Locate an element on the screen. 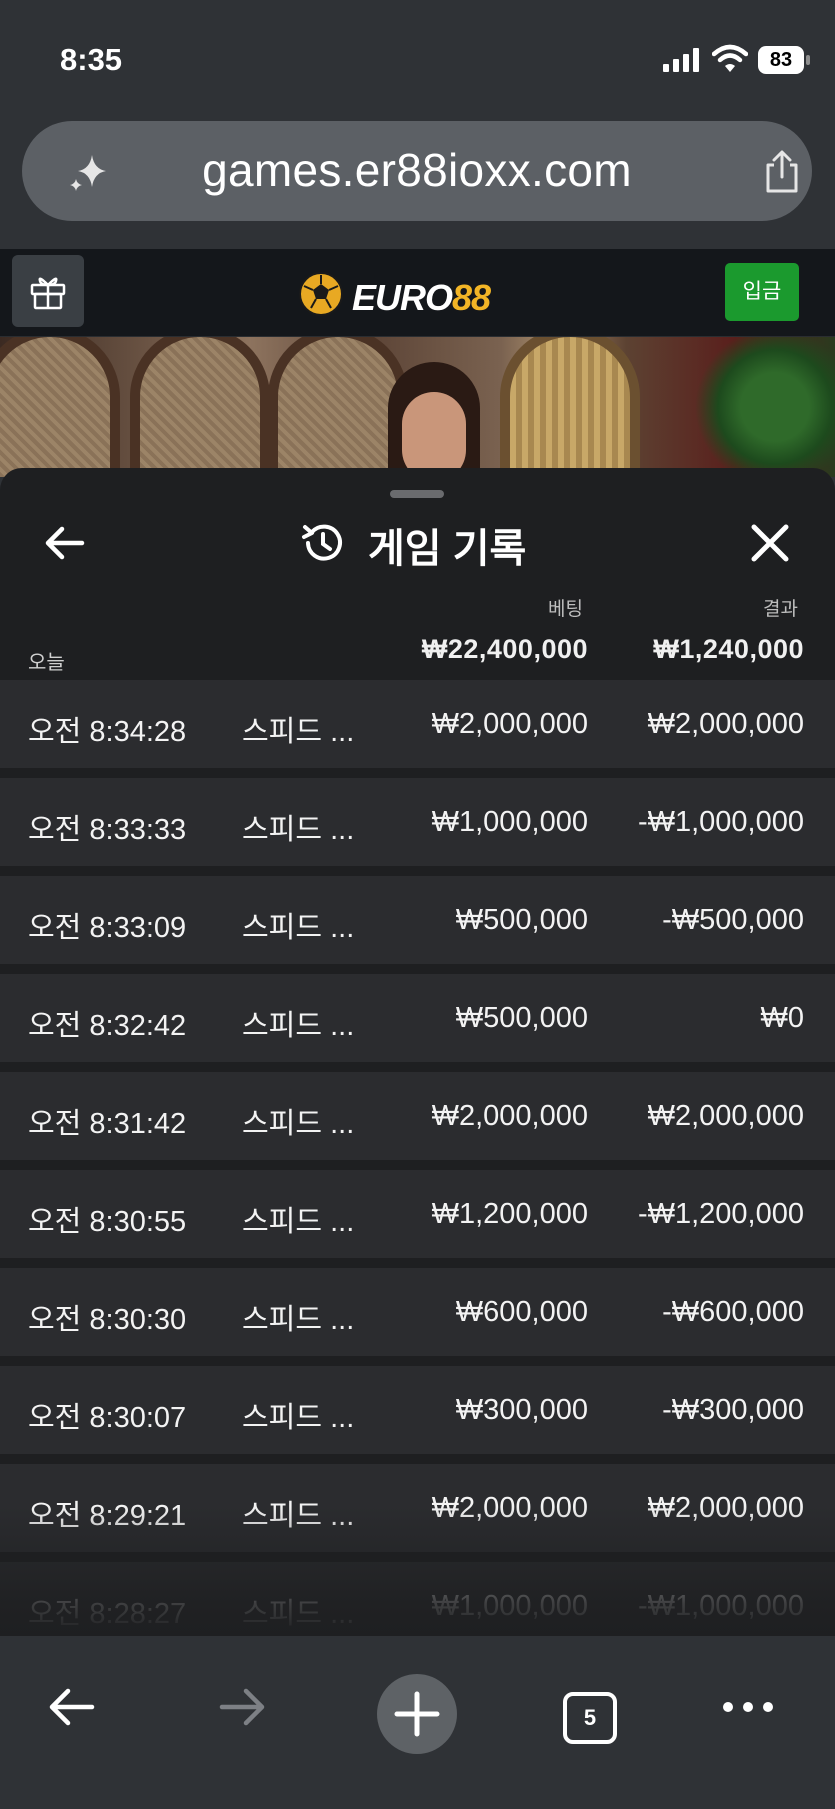 The height and width of the screenshot is (1809, 835). row-result: -₩1,200,000 is located at coordinates (720, 1214).